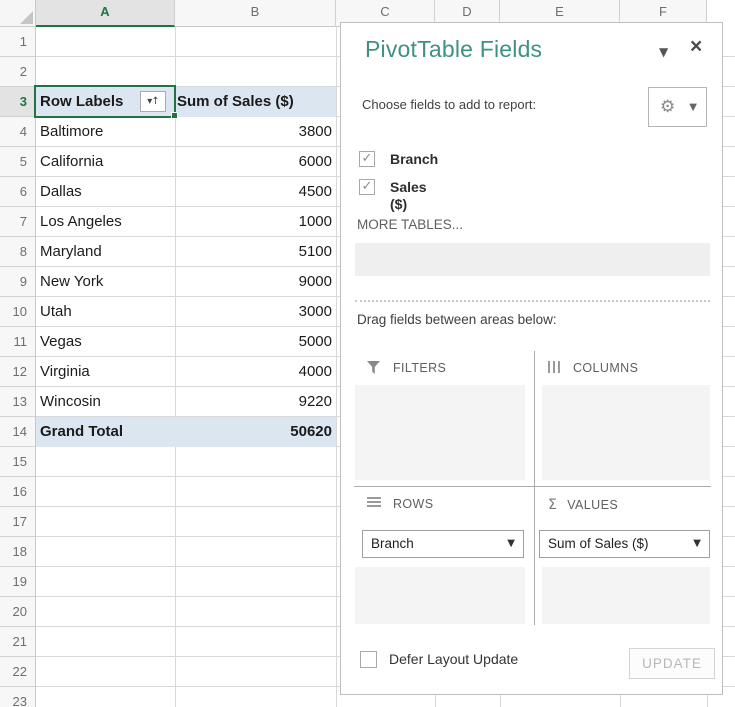 This screenshot has width=735, height=707. Describe the element at coordinates (414, 159) in the screenshot. I see `branch-field-label: Branch` at that location.